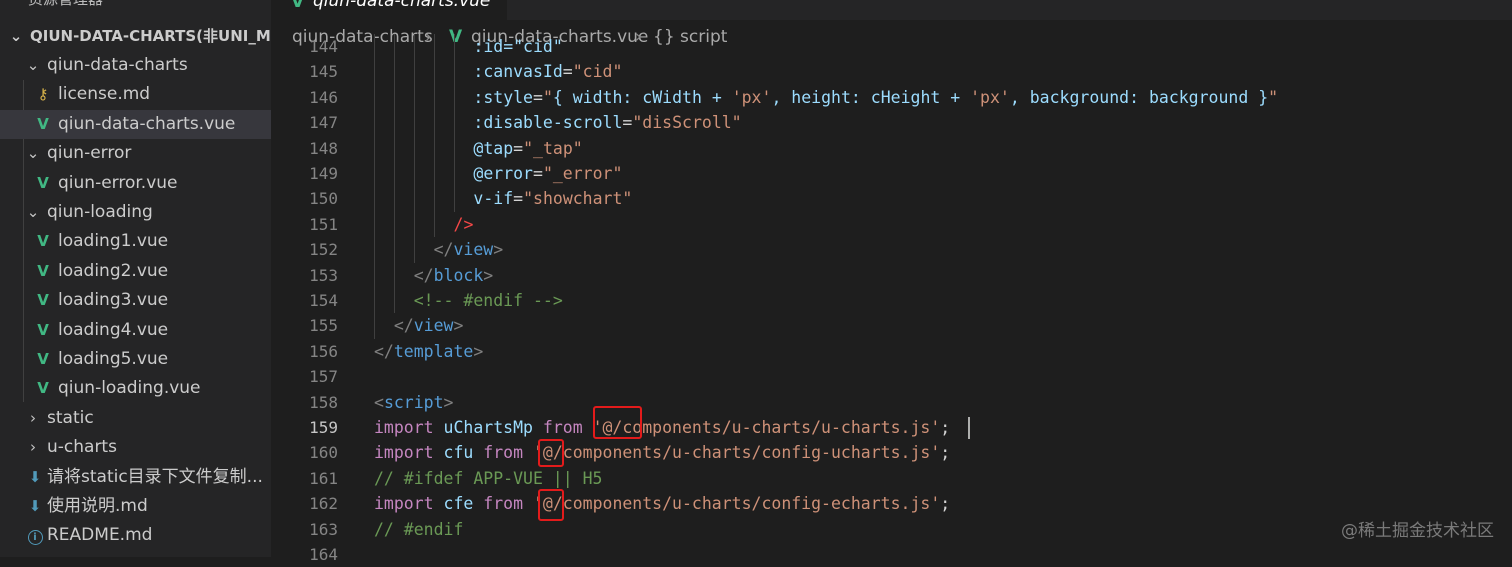 This screenshot has height=567, width=1512. I want to click on tree-item: Vloading5.vue, so click(135, 359).